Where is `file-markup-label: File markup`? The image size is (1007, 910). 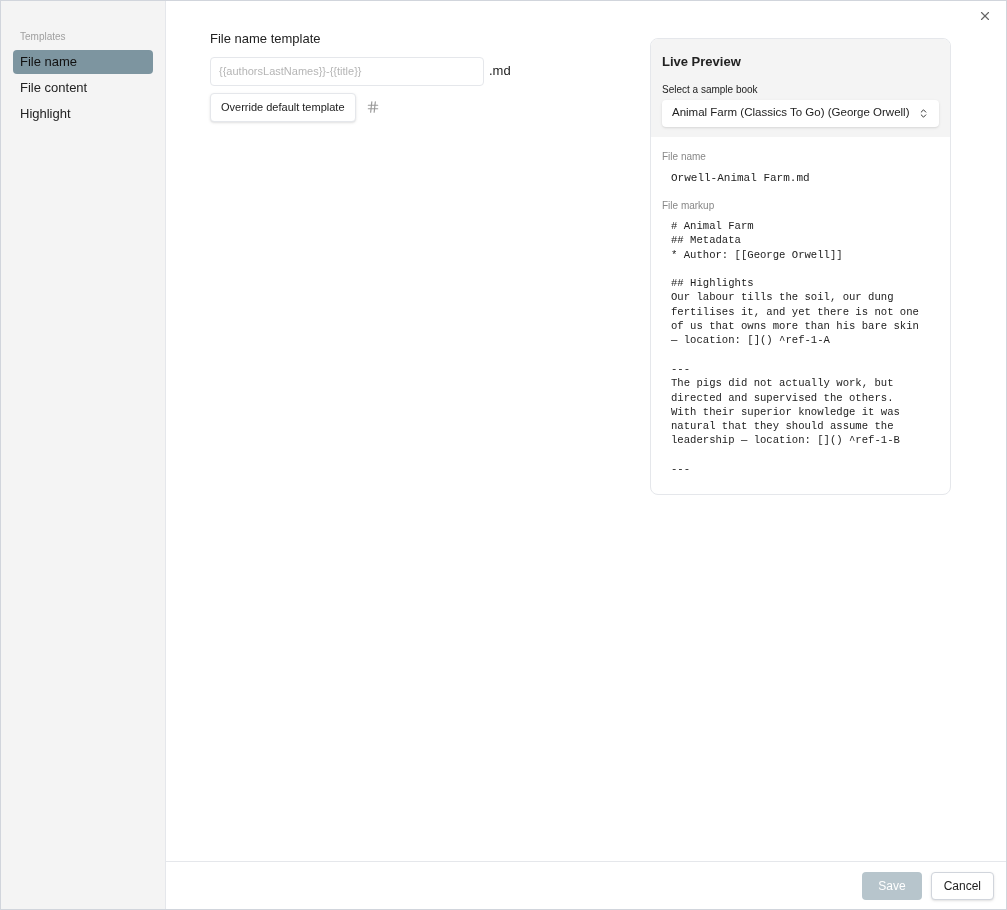
file-markup-label: File markup is located at coordinates (689, 206).